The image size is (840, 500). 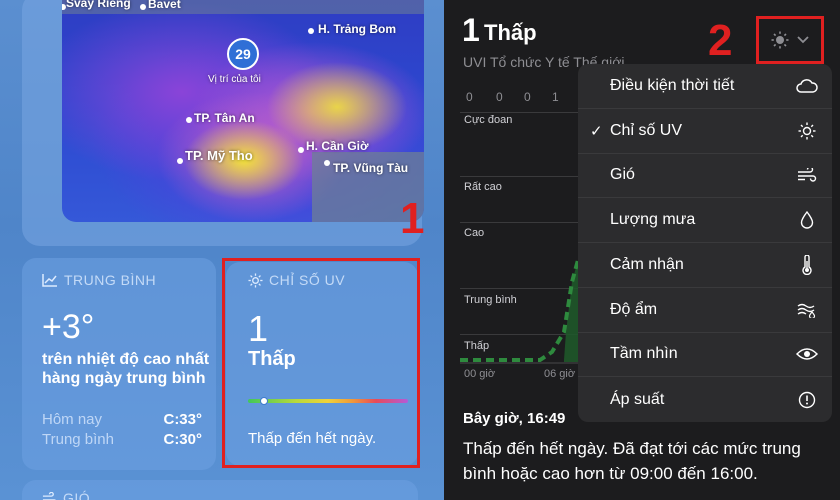 What do you see at coordinates (49, 280) in the screenshot?
I see `chart-line-icon` at bounding box center [49, 280].